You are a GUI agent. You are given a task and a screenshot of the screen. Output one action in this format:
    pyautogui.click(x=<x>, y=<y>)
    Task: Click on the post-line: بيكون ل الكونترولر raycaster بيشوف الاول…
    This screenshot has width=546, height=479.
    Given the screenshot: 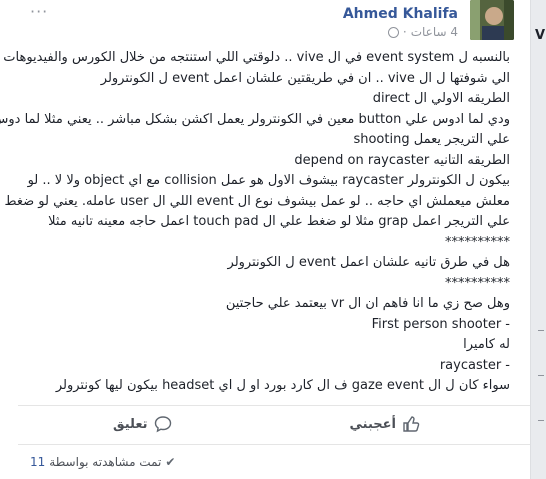 What is the action you would take?
    pyautogui.click(x=268, y=180)
    